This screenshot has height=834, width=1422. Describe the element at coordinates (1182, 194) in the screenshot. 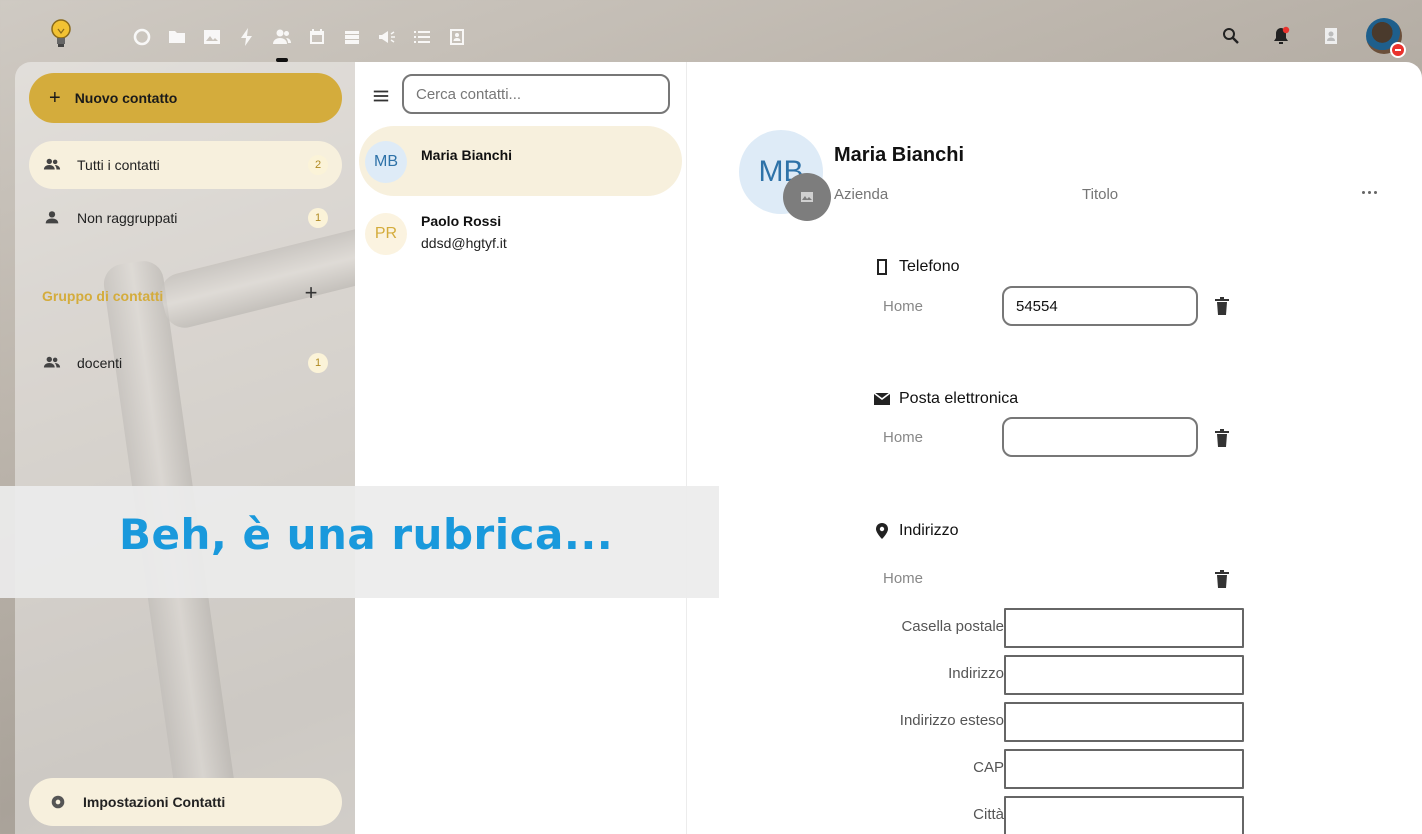

I see `title-field` at that location.